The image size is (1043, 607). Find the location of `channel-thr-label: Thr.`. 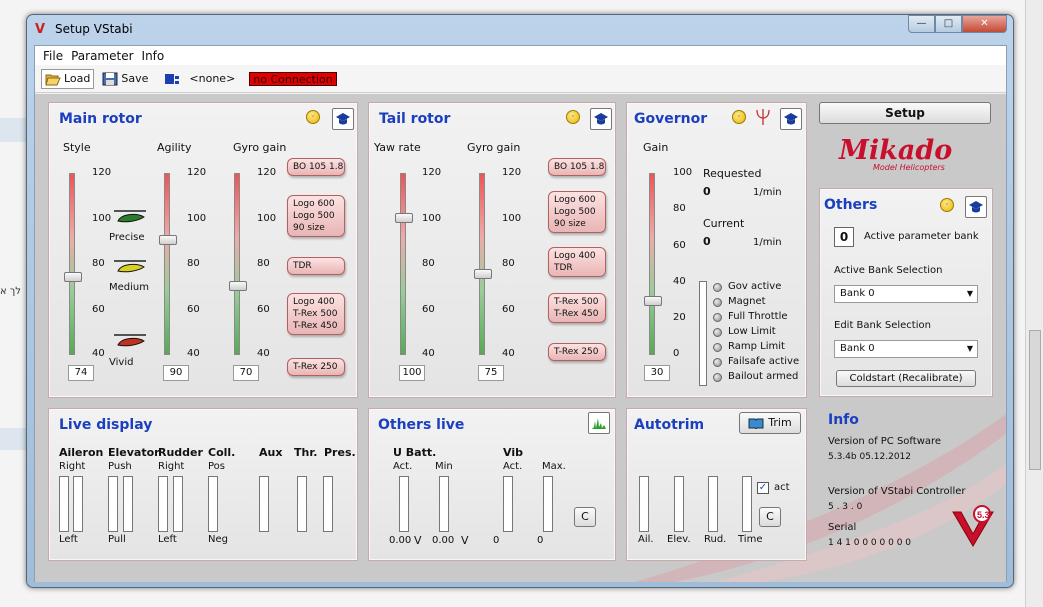

channel-thr-label: Thr. is located at coordinates (306, 452).